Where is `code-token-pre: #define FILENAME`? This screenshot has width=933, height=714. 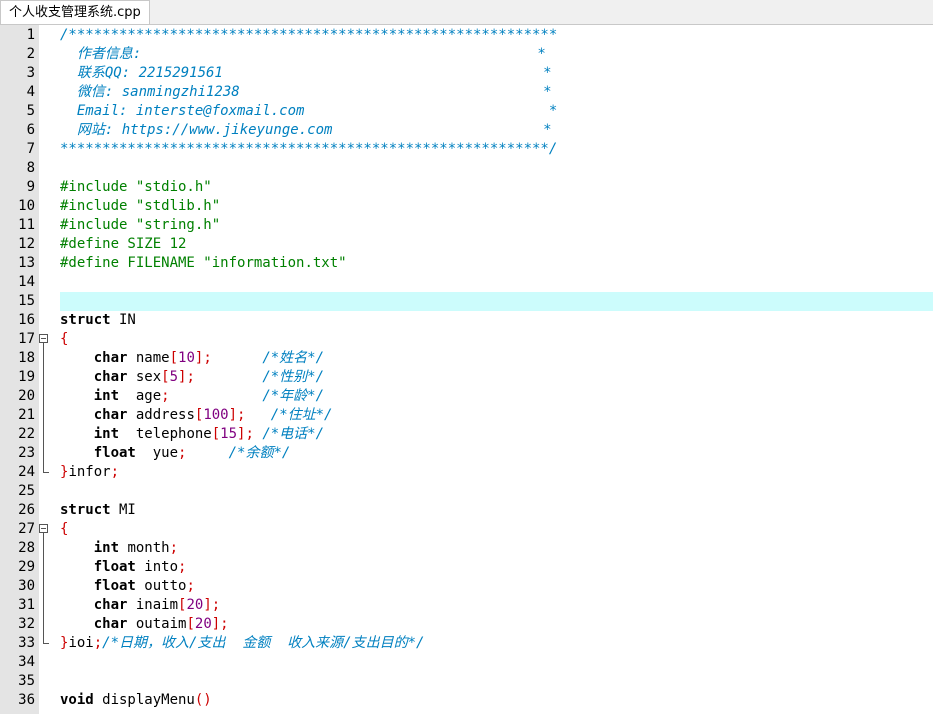
code-token-pre: #define FILENAME is located at coordinates (132, 263).